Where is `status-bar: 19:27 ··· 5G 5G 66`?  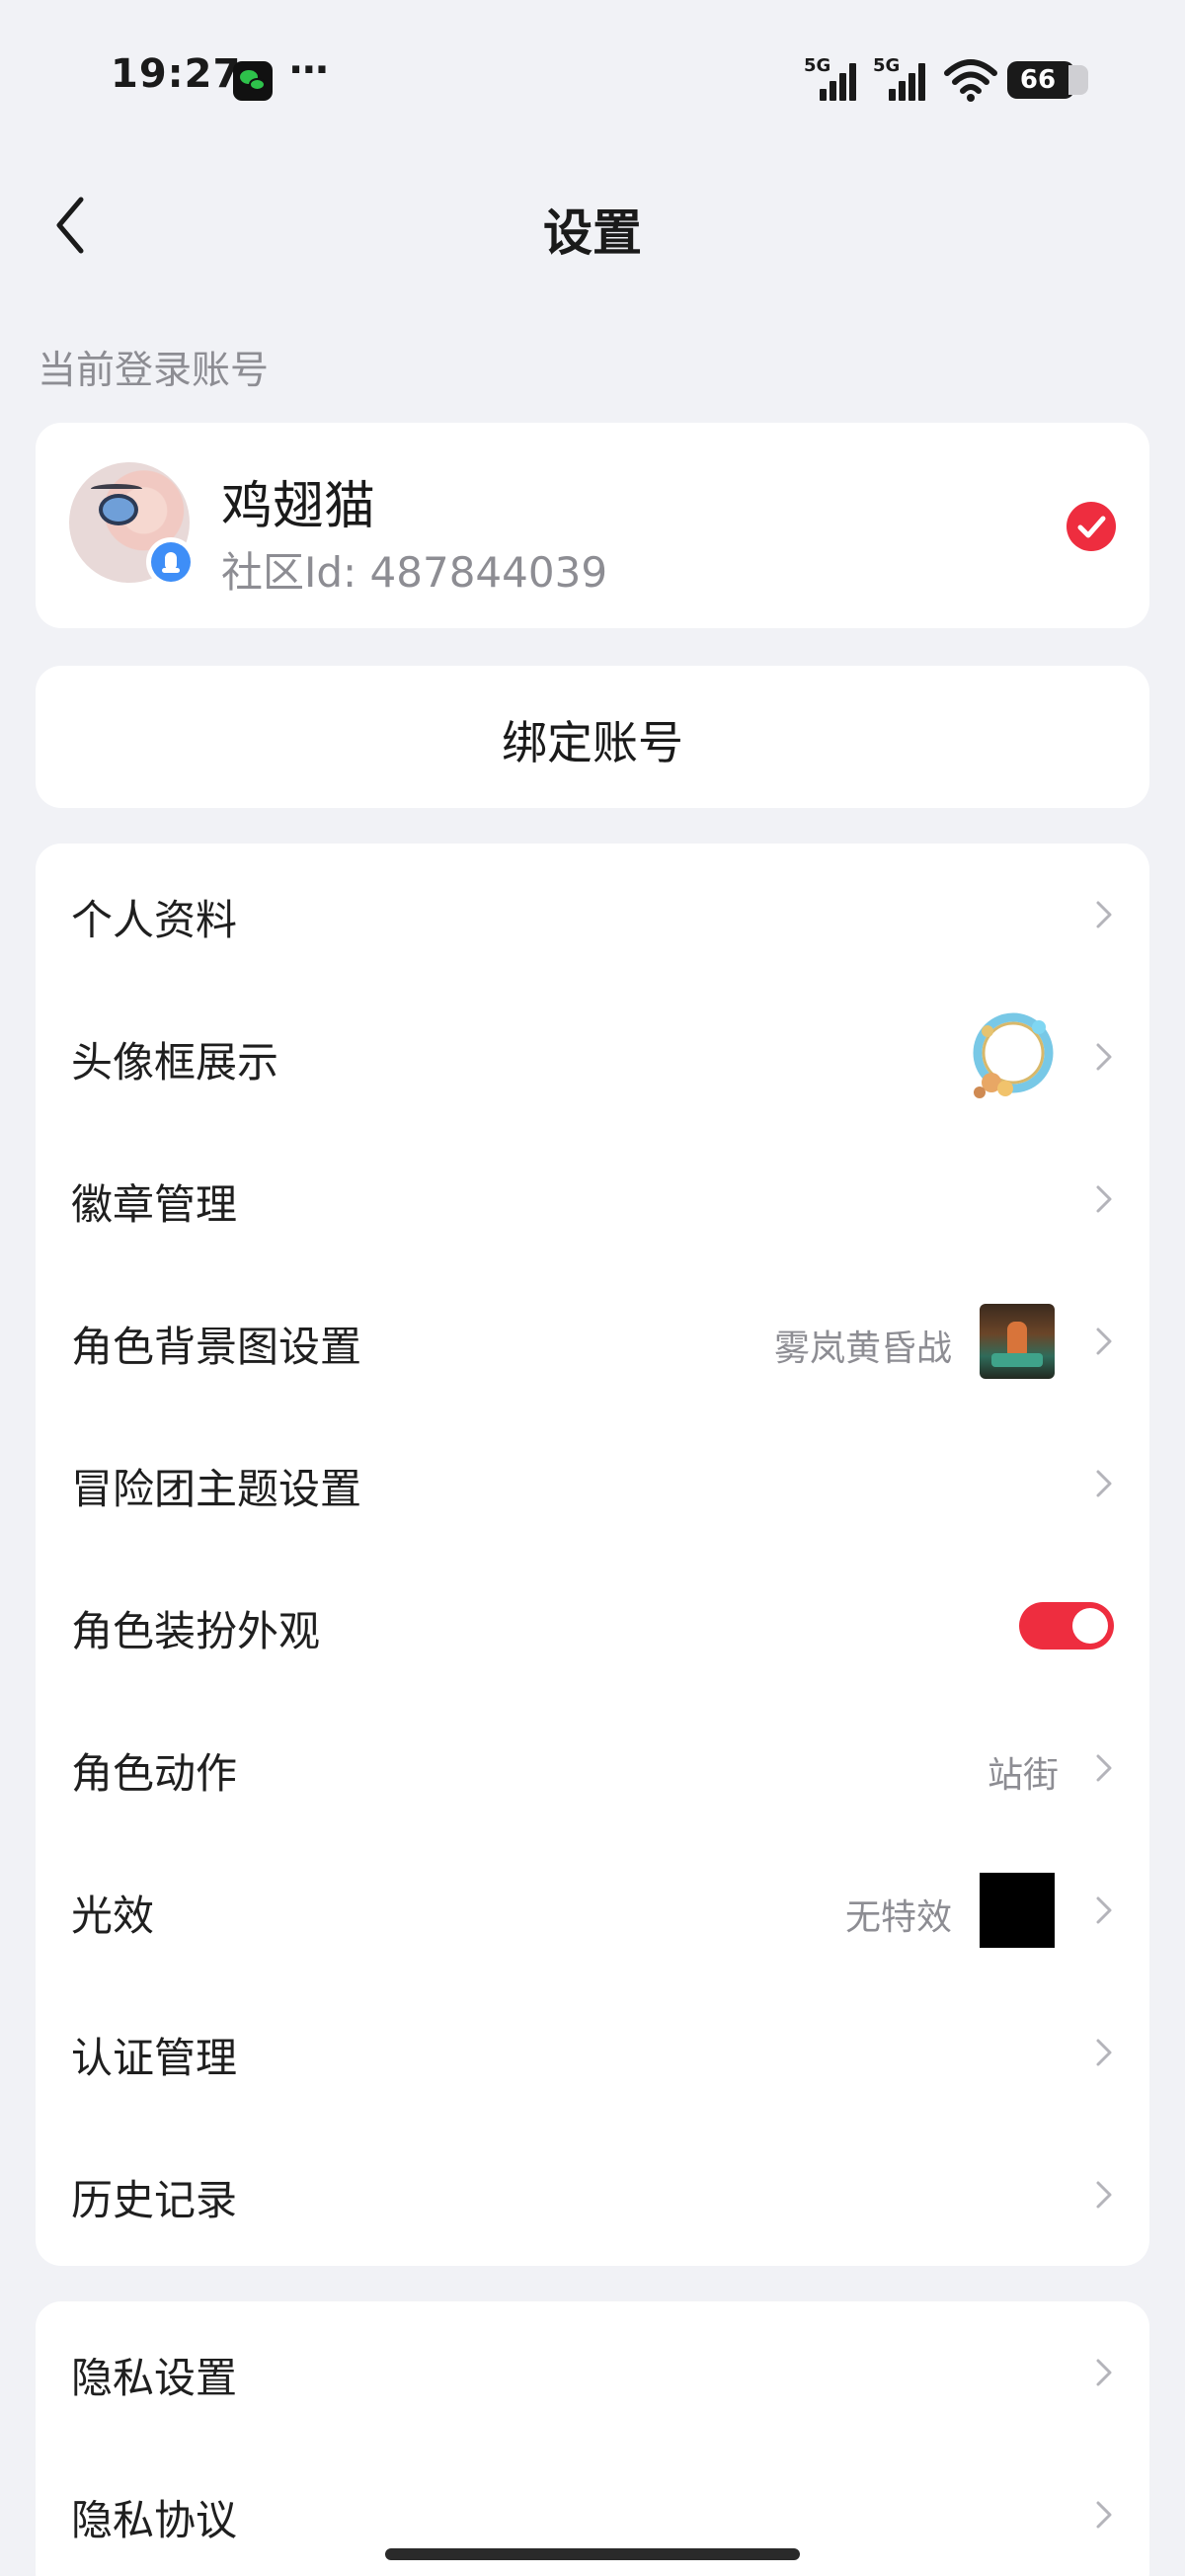
status-bar: 19:27 ··· 5G 5G 66 is located at coordinates (592, 79).